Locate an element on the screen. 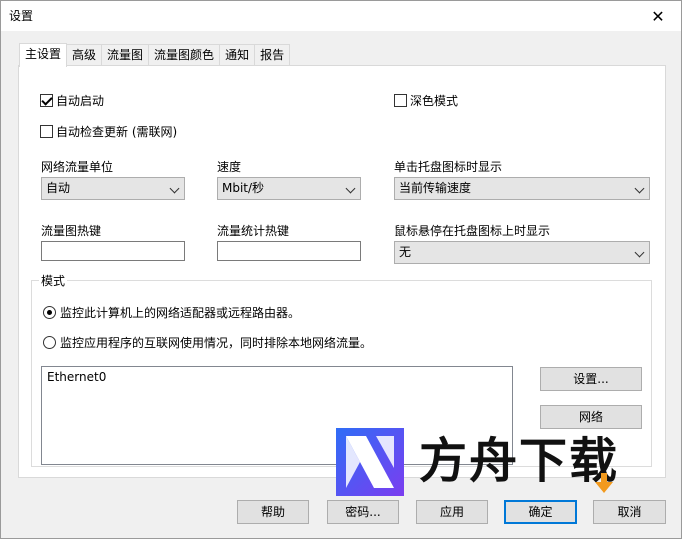 This screenshot has width=682, height=539. close-icon: ✕ is located at coordinates (658, 16).